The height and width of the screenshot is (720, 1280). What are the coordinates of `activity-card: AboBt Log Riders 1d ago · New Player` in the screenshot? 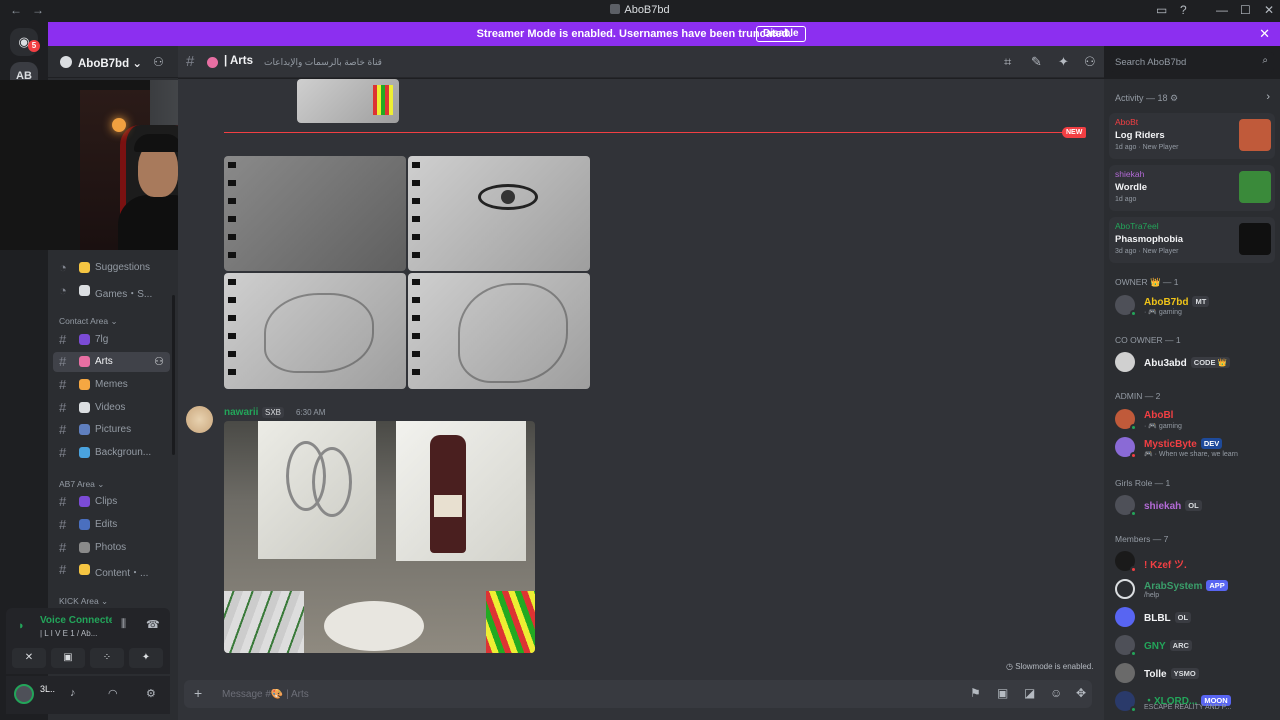 It's located at (1192, 136).